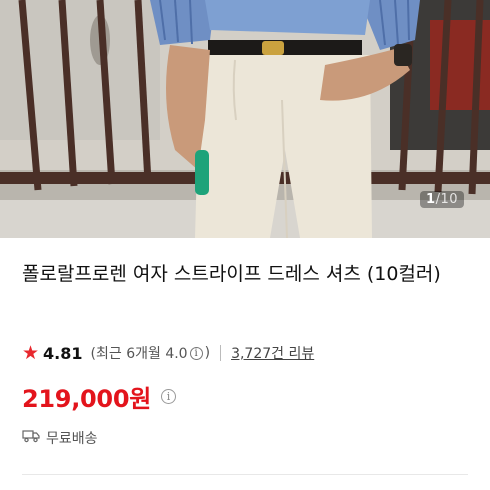 This screenshot has height=490, width=490. What do you see at coordinates (72, 439) in the screenshot?
I see `shipping-label: 무료배송` at bounding box center [72, 439].